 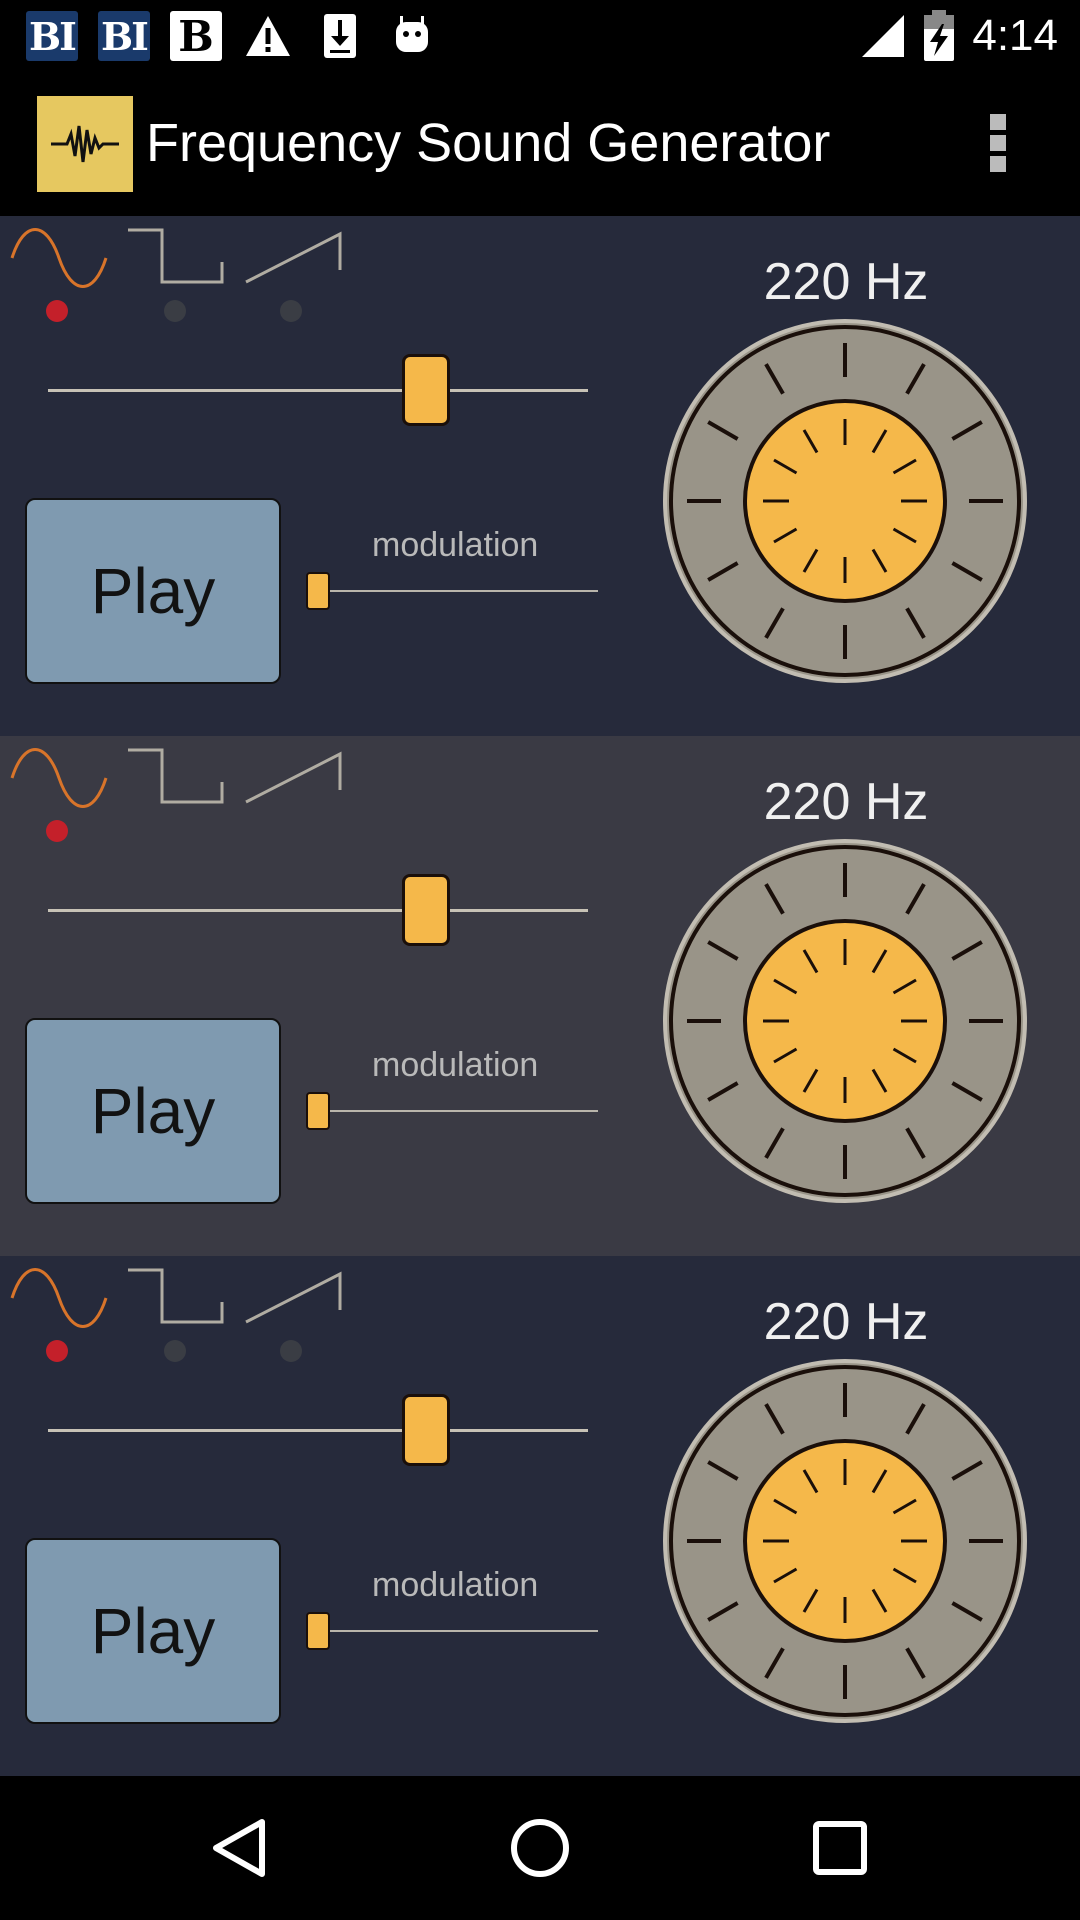 What do you see at coordinates (488, 143) in the screenshot?
I see `app-title: Frequency Sound Generator` at bounding box center [488, 143].